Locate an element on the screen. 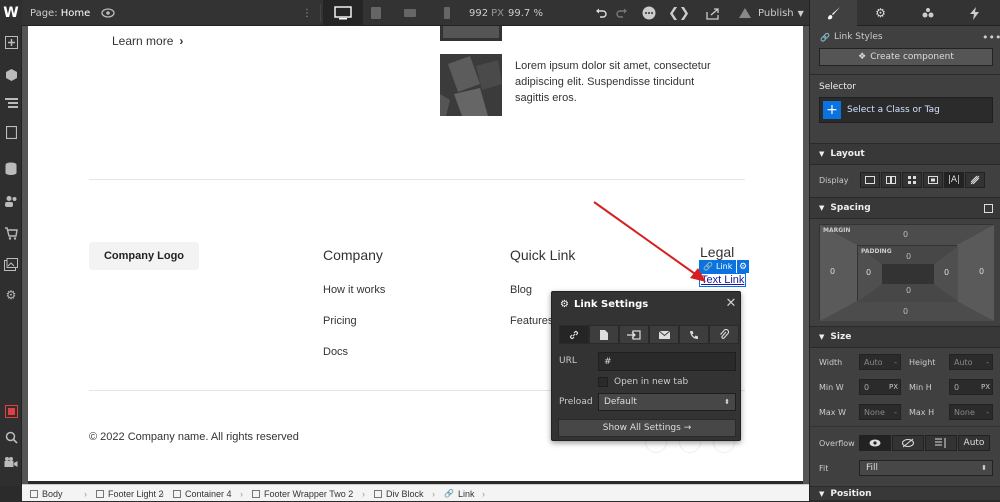 The width and height of the screenshot is (1000, 502). url-input: # is located at coordinates (667, 361).